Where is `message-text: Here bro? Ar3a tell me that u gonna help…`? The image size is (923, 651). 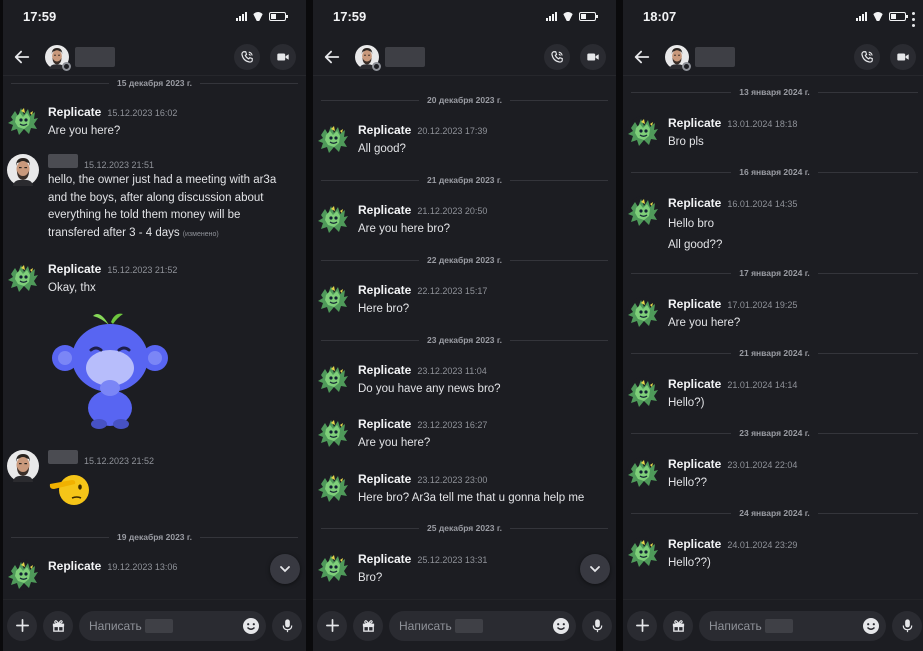
message-text: Here bro? Ar3a tell me that u gonna help… is located at coordinates (471, 498).